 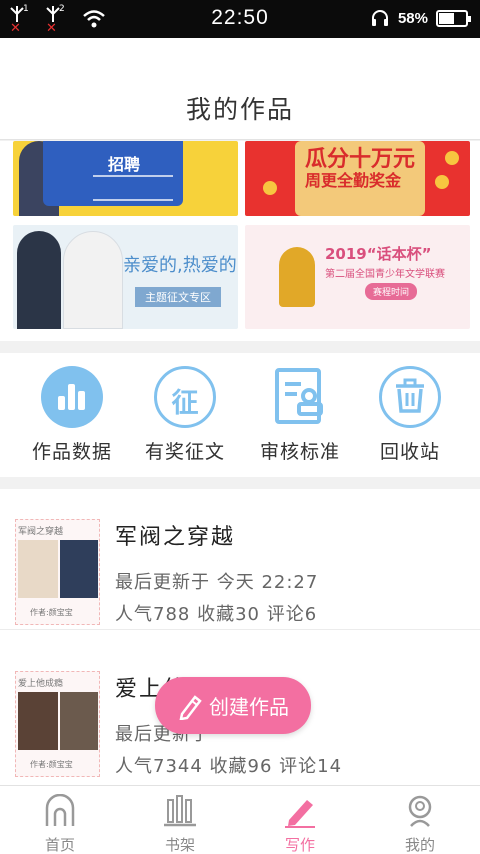 What do you see at coordinates (190, 707) in the screenshot?
I see `pencil-icon` at bounding box center [190, 707].